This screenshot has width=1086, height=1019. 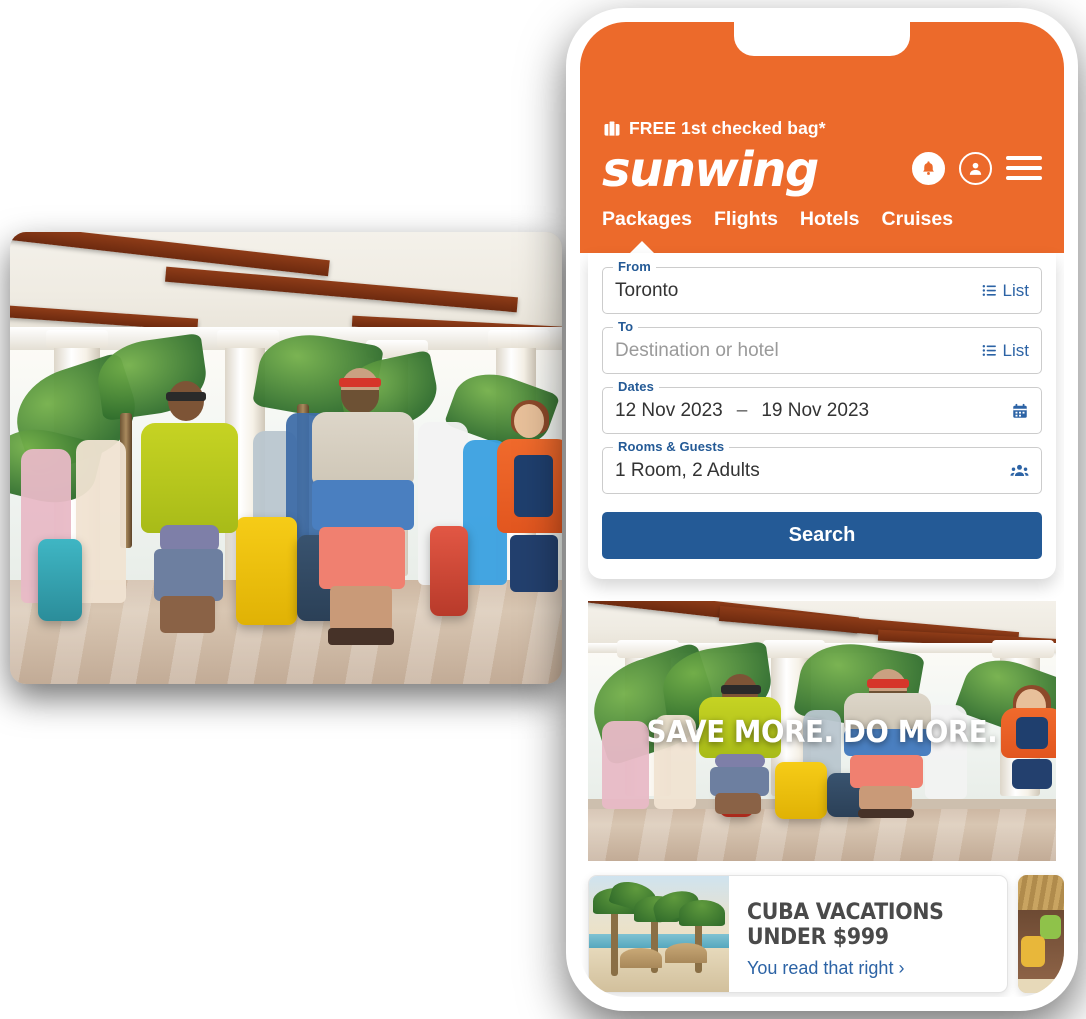 I want to click on promo-link: You read that right ›, so click(x=877, y=968).